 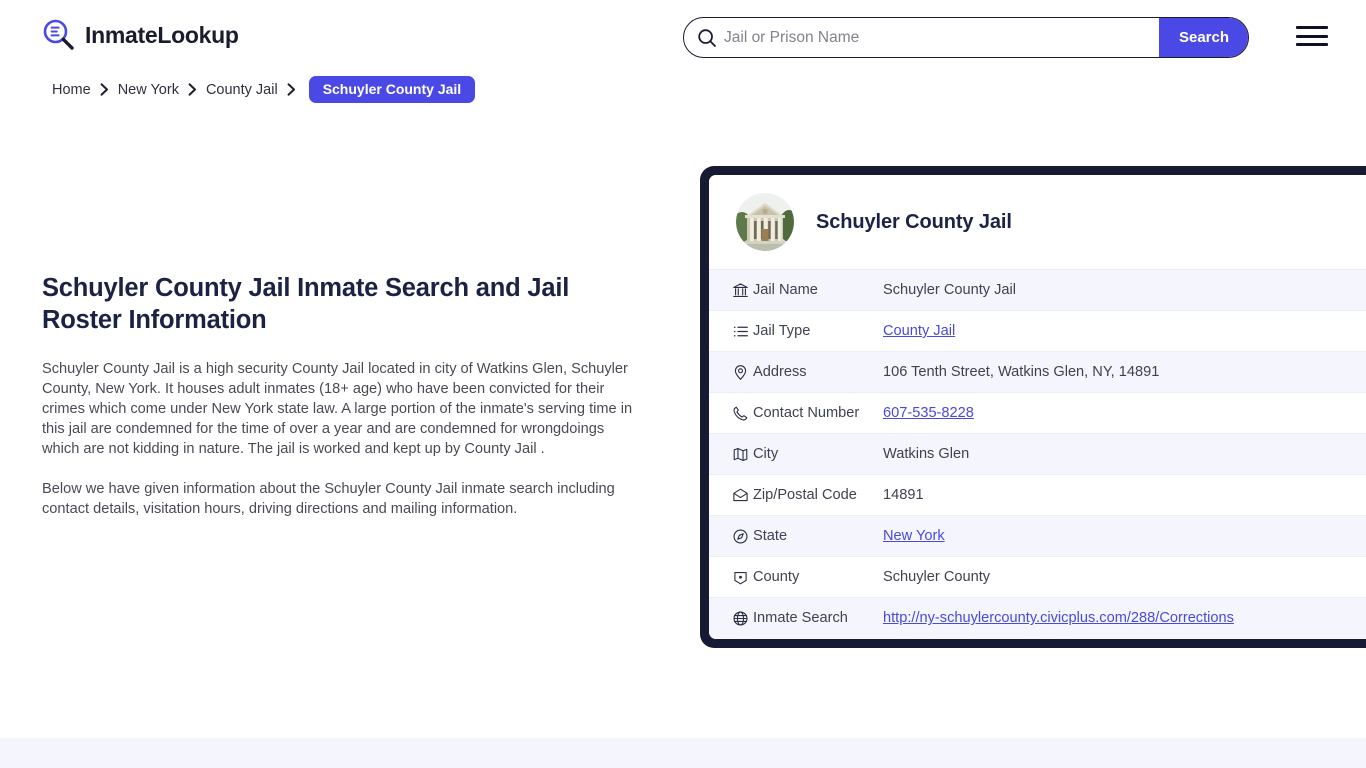 I want to click on row-label: Address, so click(x=818, y=372).